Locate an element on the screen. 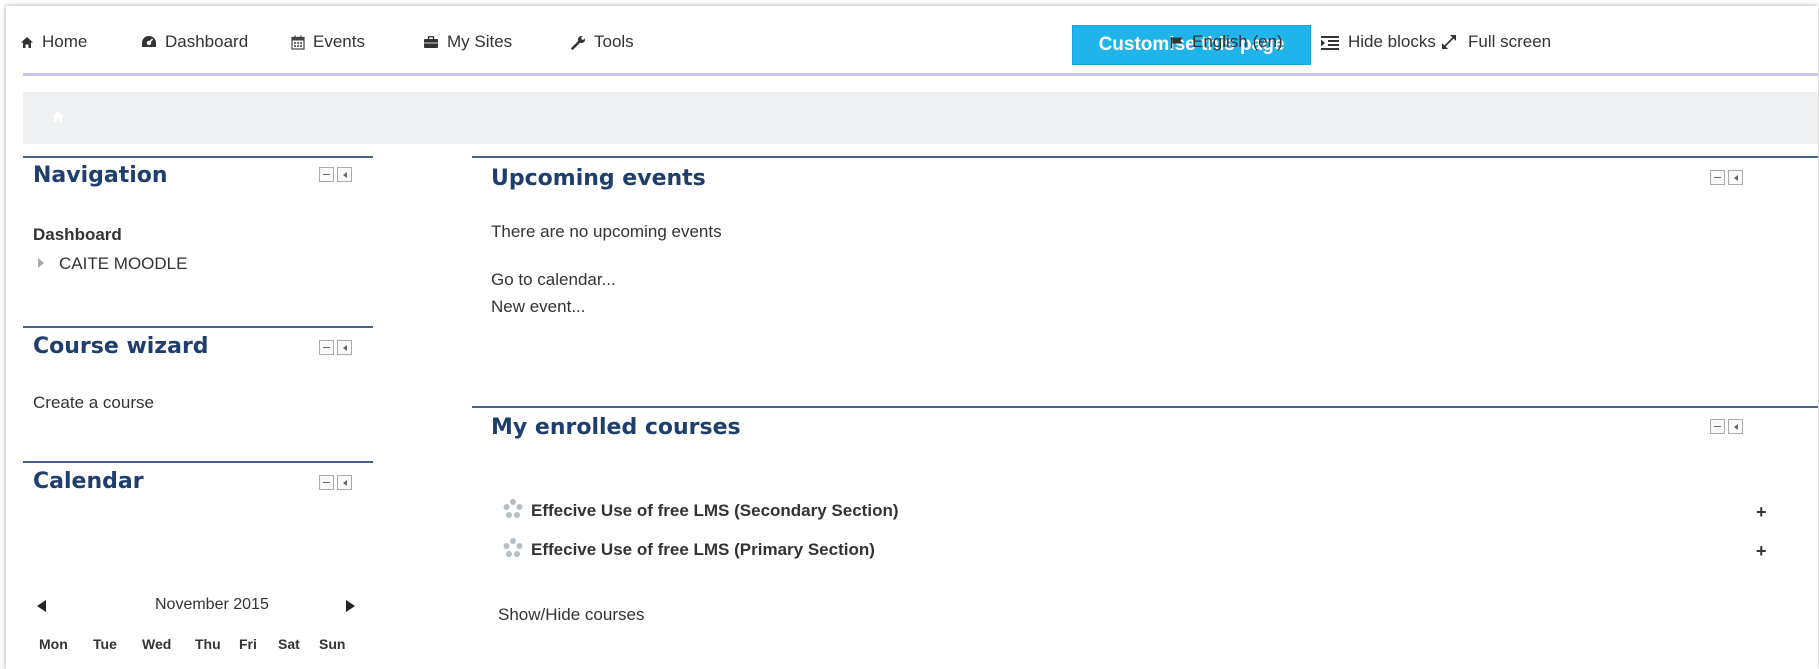 The width and height of the screenshot is (1819, 669). nav-tree-dashboard: Dashboard is located at coordinates (77, 235).